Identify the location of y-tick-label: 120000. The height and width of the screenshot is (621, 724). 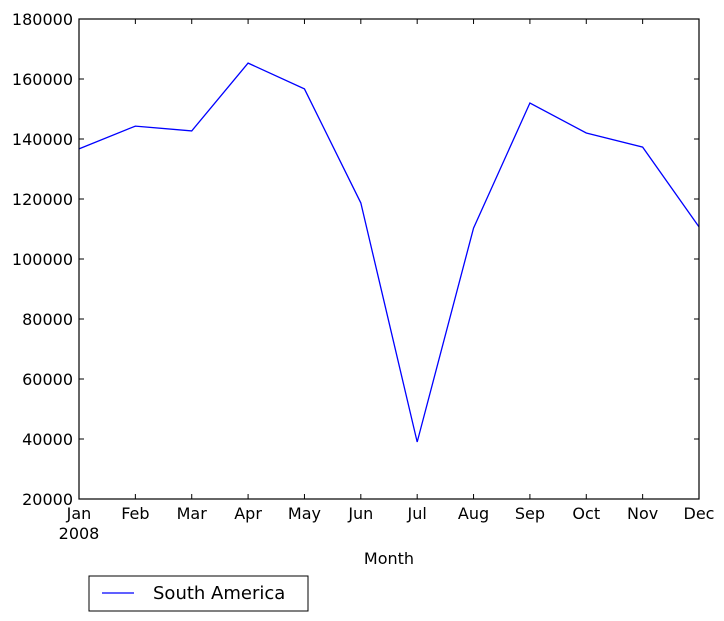
(42, 199).